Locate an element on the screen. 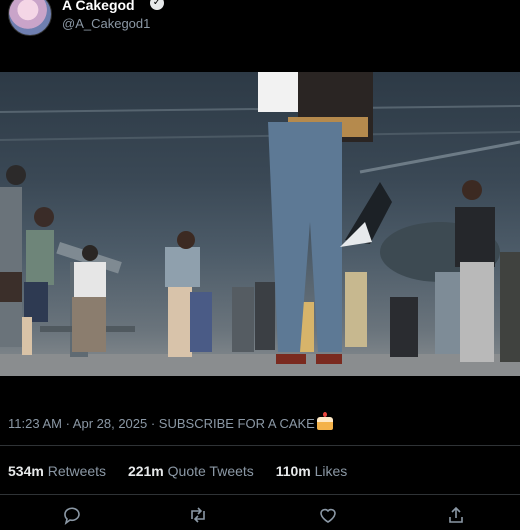 The height and width of the screenshot is (530, 520). display-name: A Cakegod is located at coordinates (98, 6).